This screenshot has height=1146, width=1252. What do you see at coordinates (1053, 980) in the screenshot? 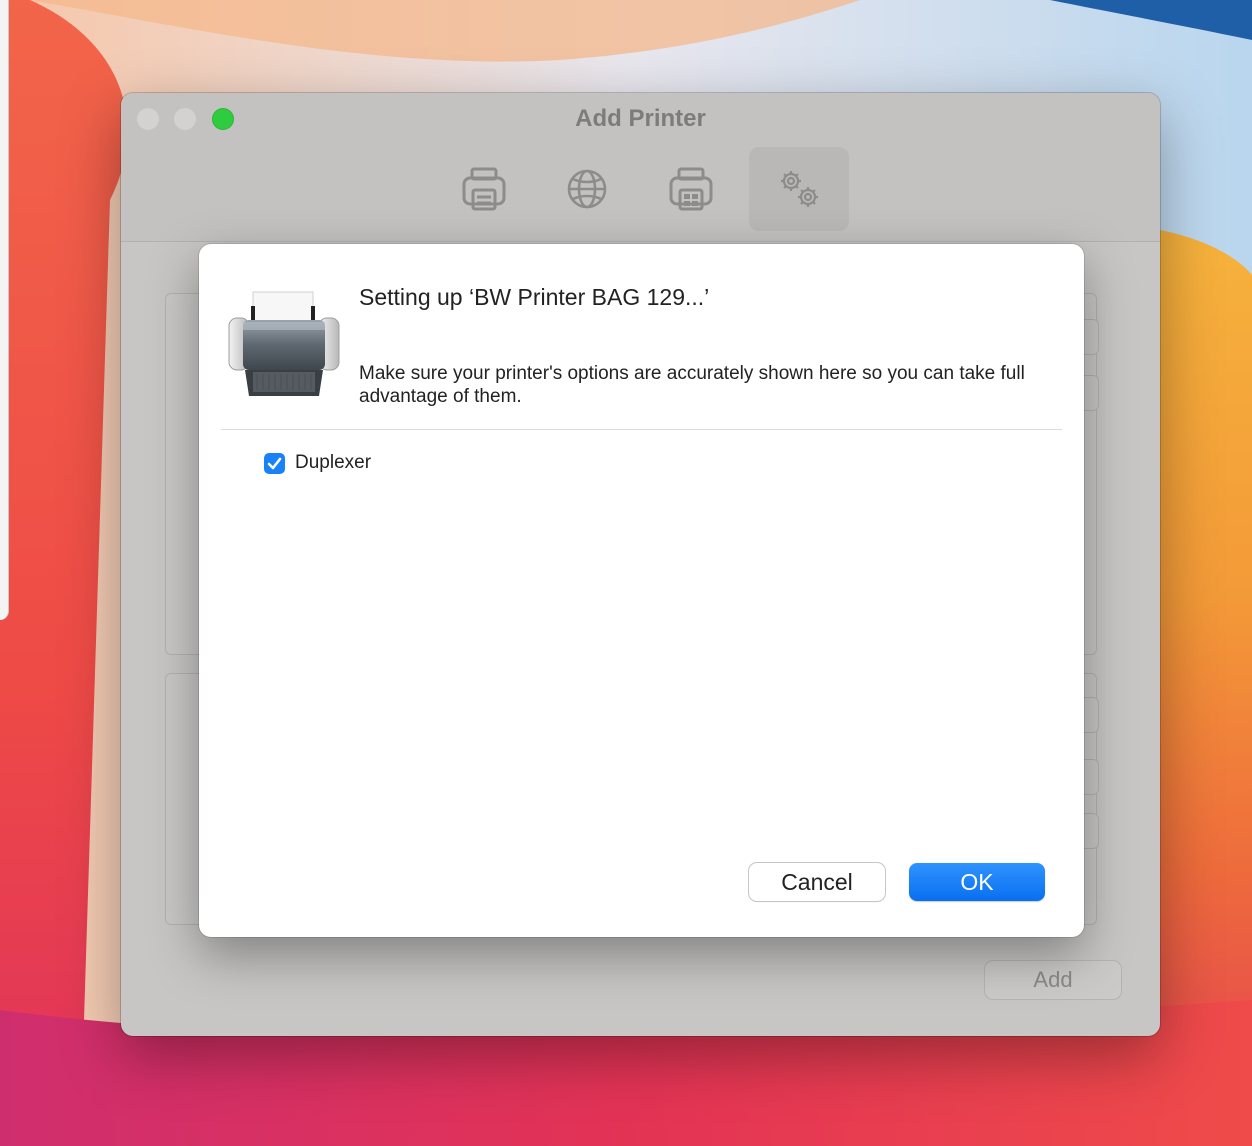
I see `add-button: Add` at bounding box center [1053, 980].